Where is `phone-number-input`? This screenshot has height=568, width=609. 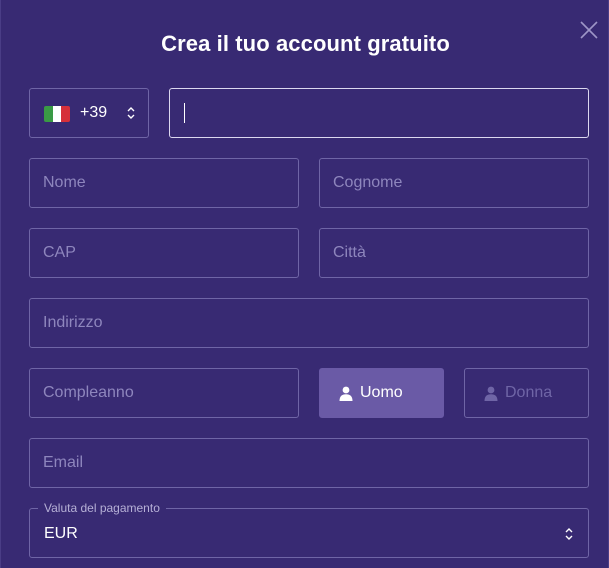 phone-number-input is located at coordinates (379, 113).